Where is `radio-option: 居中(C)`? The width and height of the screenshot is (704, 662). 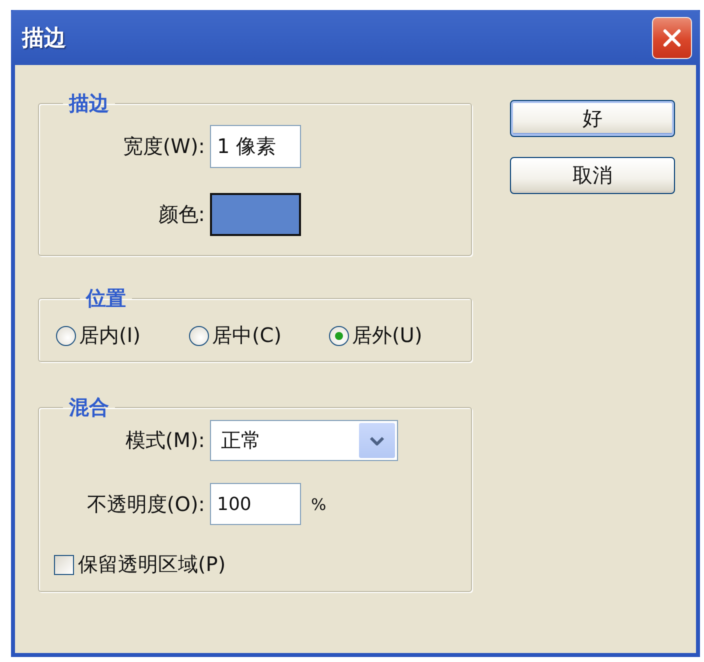 radio-option: 居中(C) is located at coordinates (259, 335).